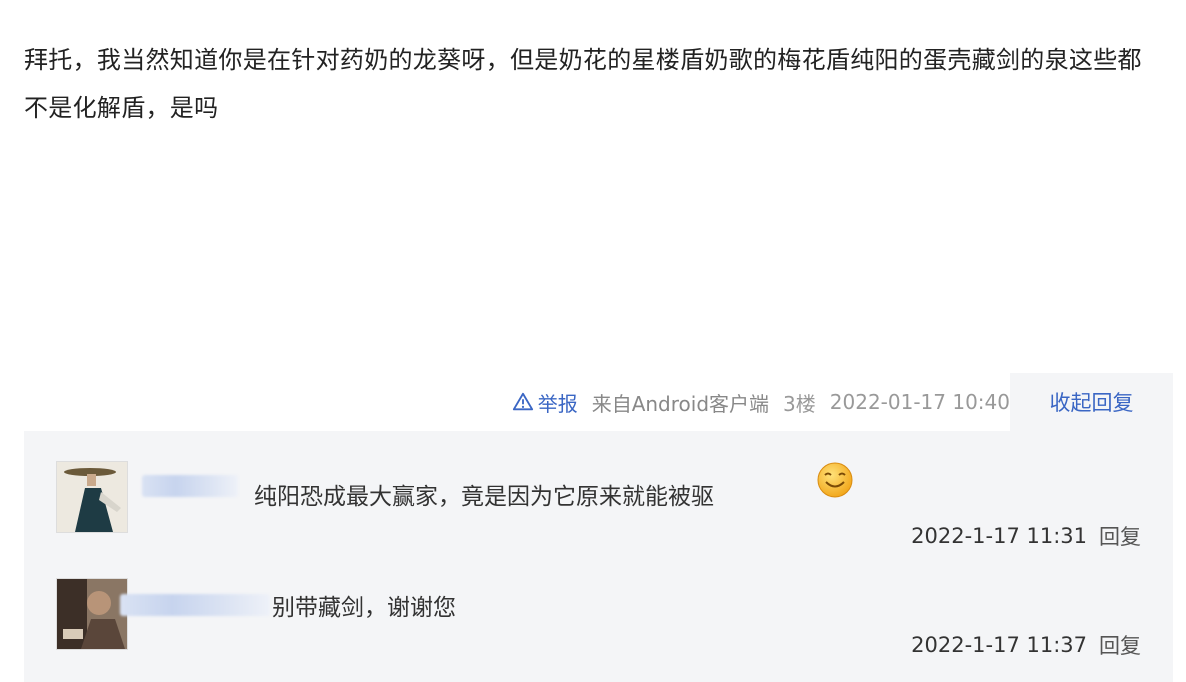 The width and height of the screenshot is (1186, 682). I want to click on reply-text: 别带藏剑，谢谢您, so click(364, 608).